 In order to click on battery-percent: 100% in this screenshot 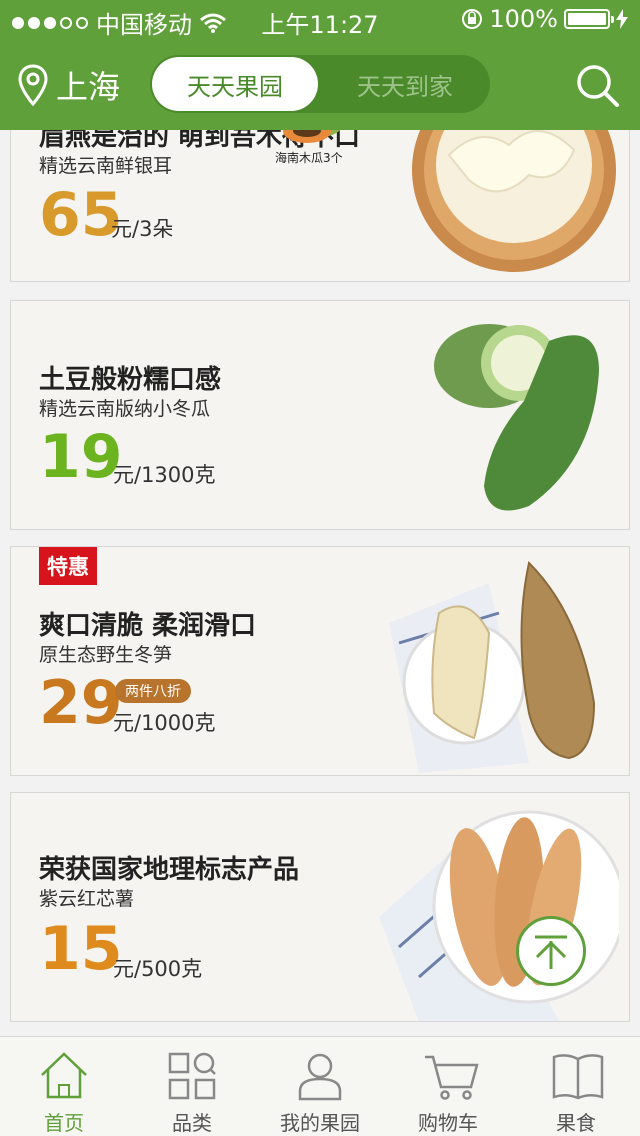, I will do `click(523, 19)`.